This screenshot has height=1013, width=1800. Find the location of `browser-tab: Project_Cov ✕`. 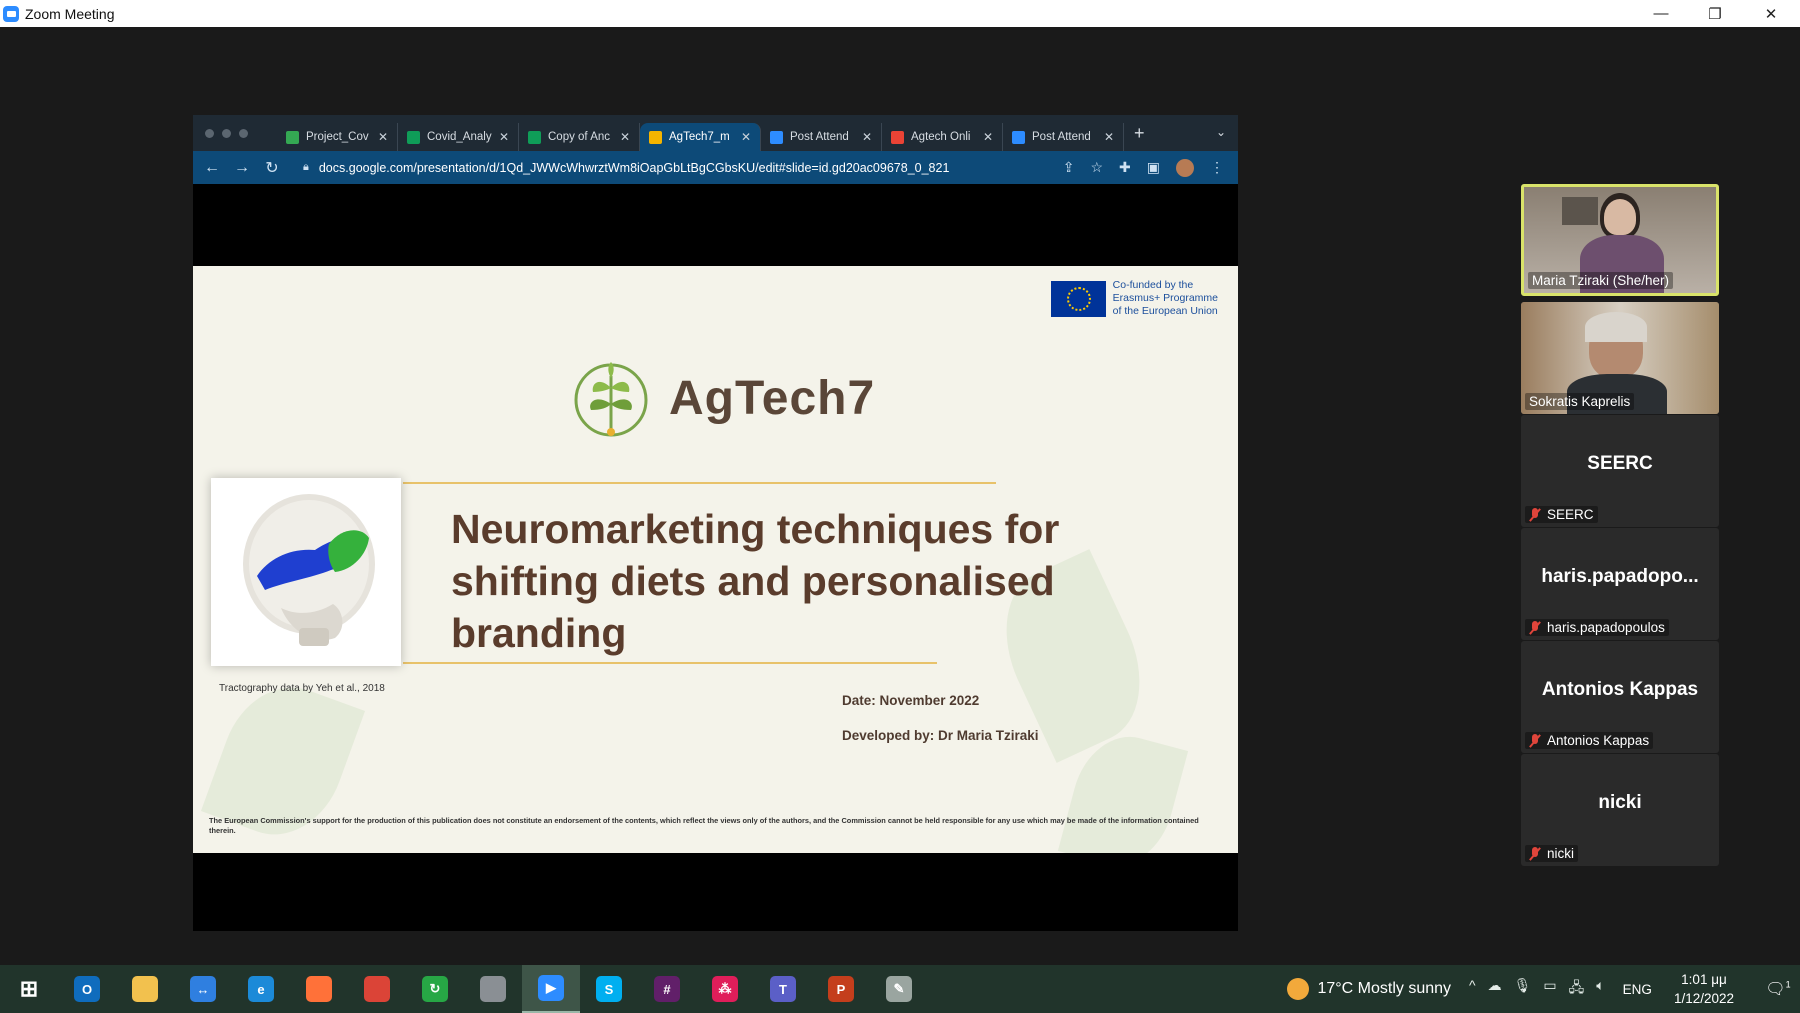

browser-tab: Project_Cov ✕ is located at coordinates (337, 137).